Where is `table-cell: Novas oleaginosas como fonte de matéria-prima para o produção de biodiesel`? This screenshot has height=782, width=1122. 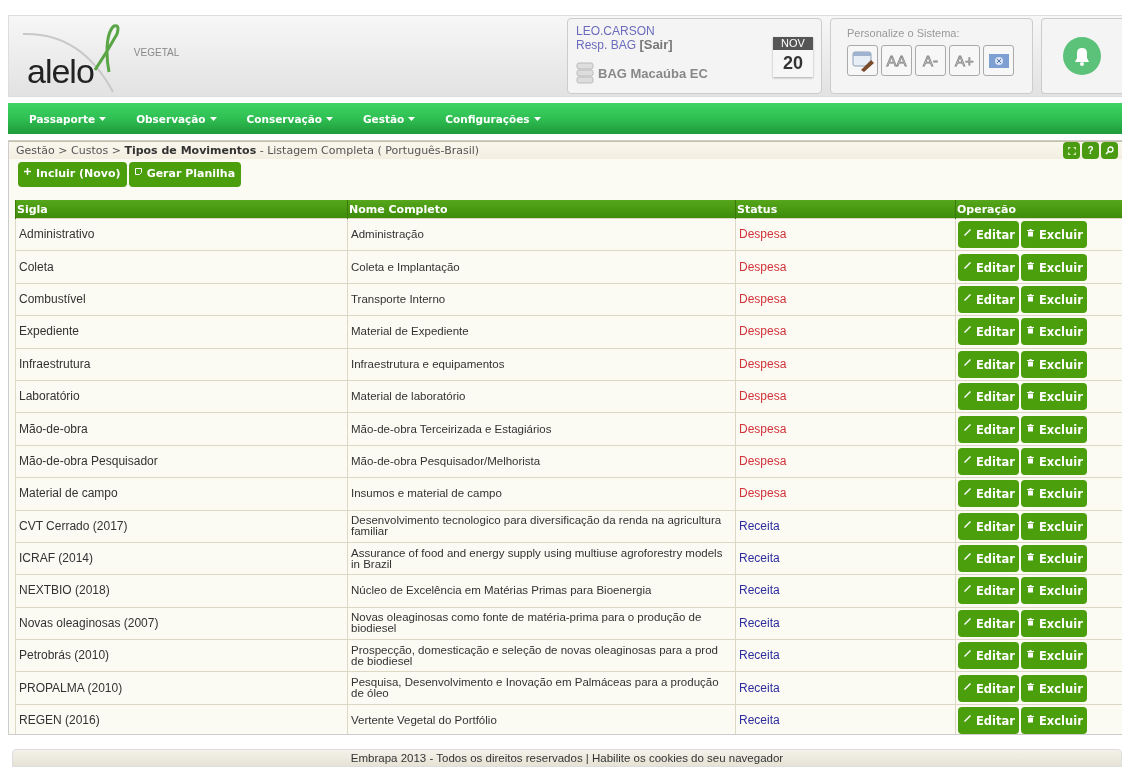
table-cell: Novas oleaginosas como fonte de matéria-prima para o produção de biodiesel is located at coordinates (541, 623).